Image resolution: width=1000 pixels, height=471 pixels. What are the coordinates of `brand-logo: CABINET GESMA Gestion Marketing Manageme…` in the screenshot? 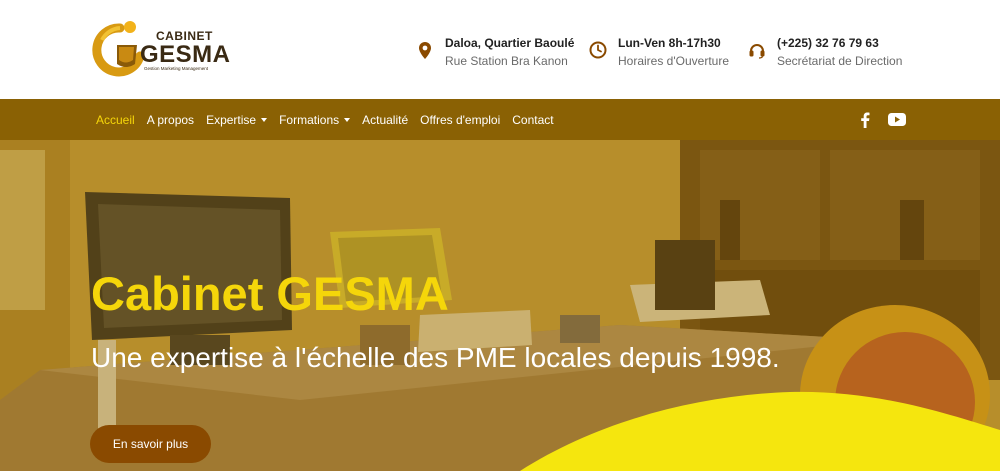 It's located at (160, 49).